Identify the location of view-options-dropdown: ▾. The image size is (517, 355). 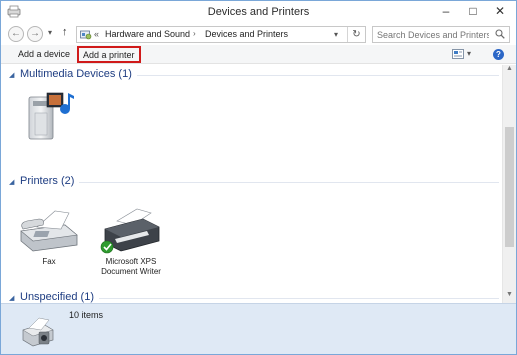
(469, 53).